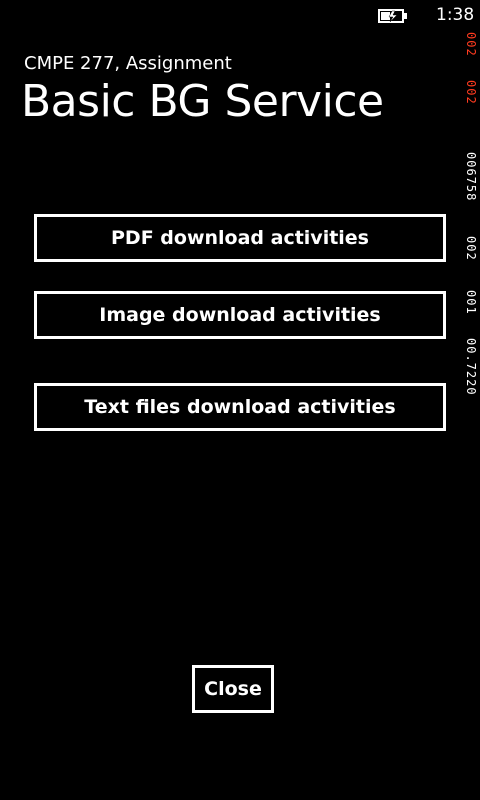 Image resolution: width=480 pixels, height=800 pixels. I want to click on page-title: Basic BG Service, so click(202, 101).